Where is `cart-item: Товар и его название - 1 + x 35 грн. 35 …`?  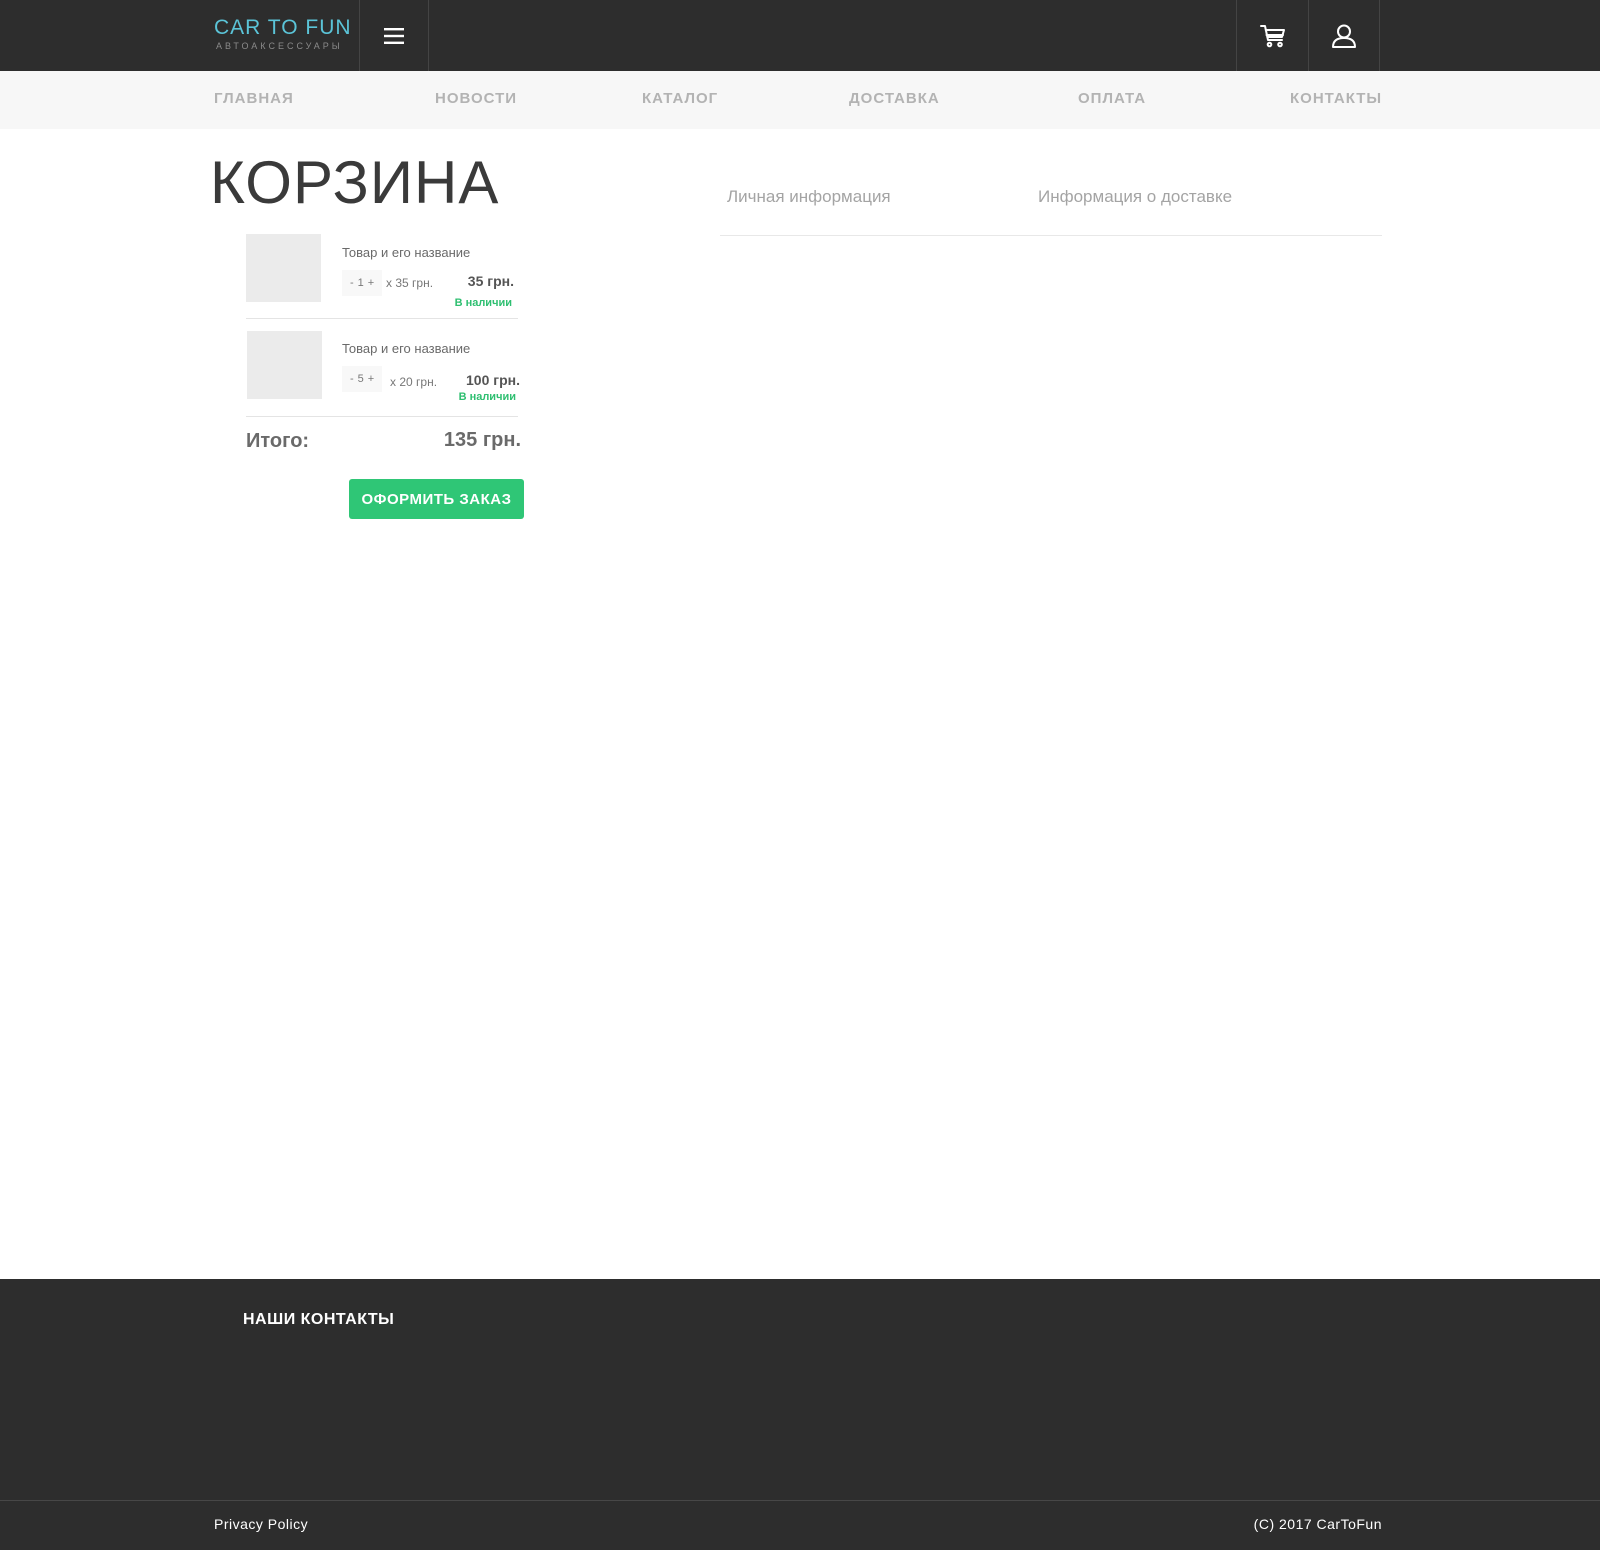 cart-item: Товар и его название - 1 + x 35 грн. 35 … is located at coordinates (383, 277).